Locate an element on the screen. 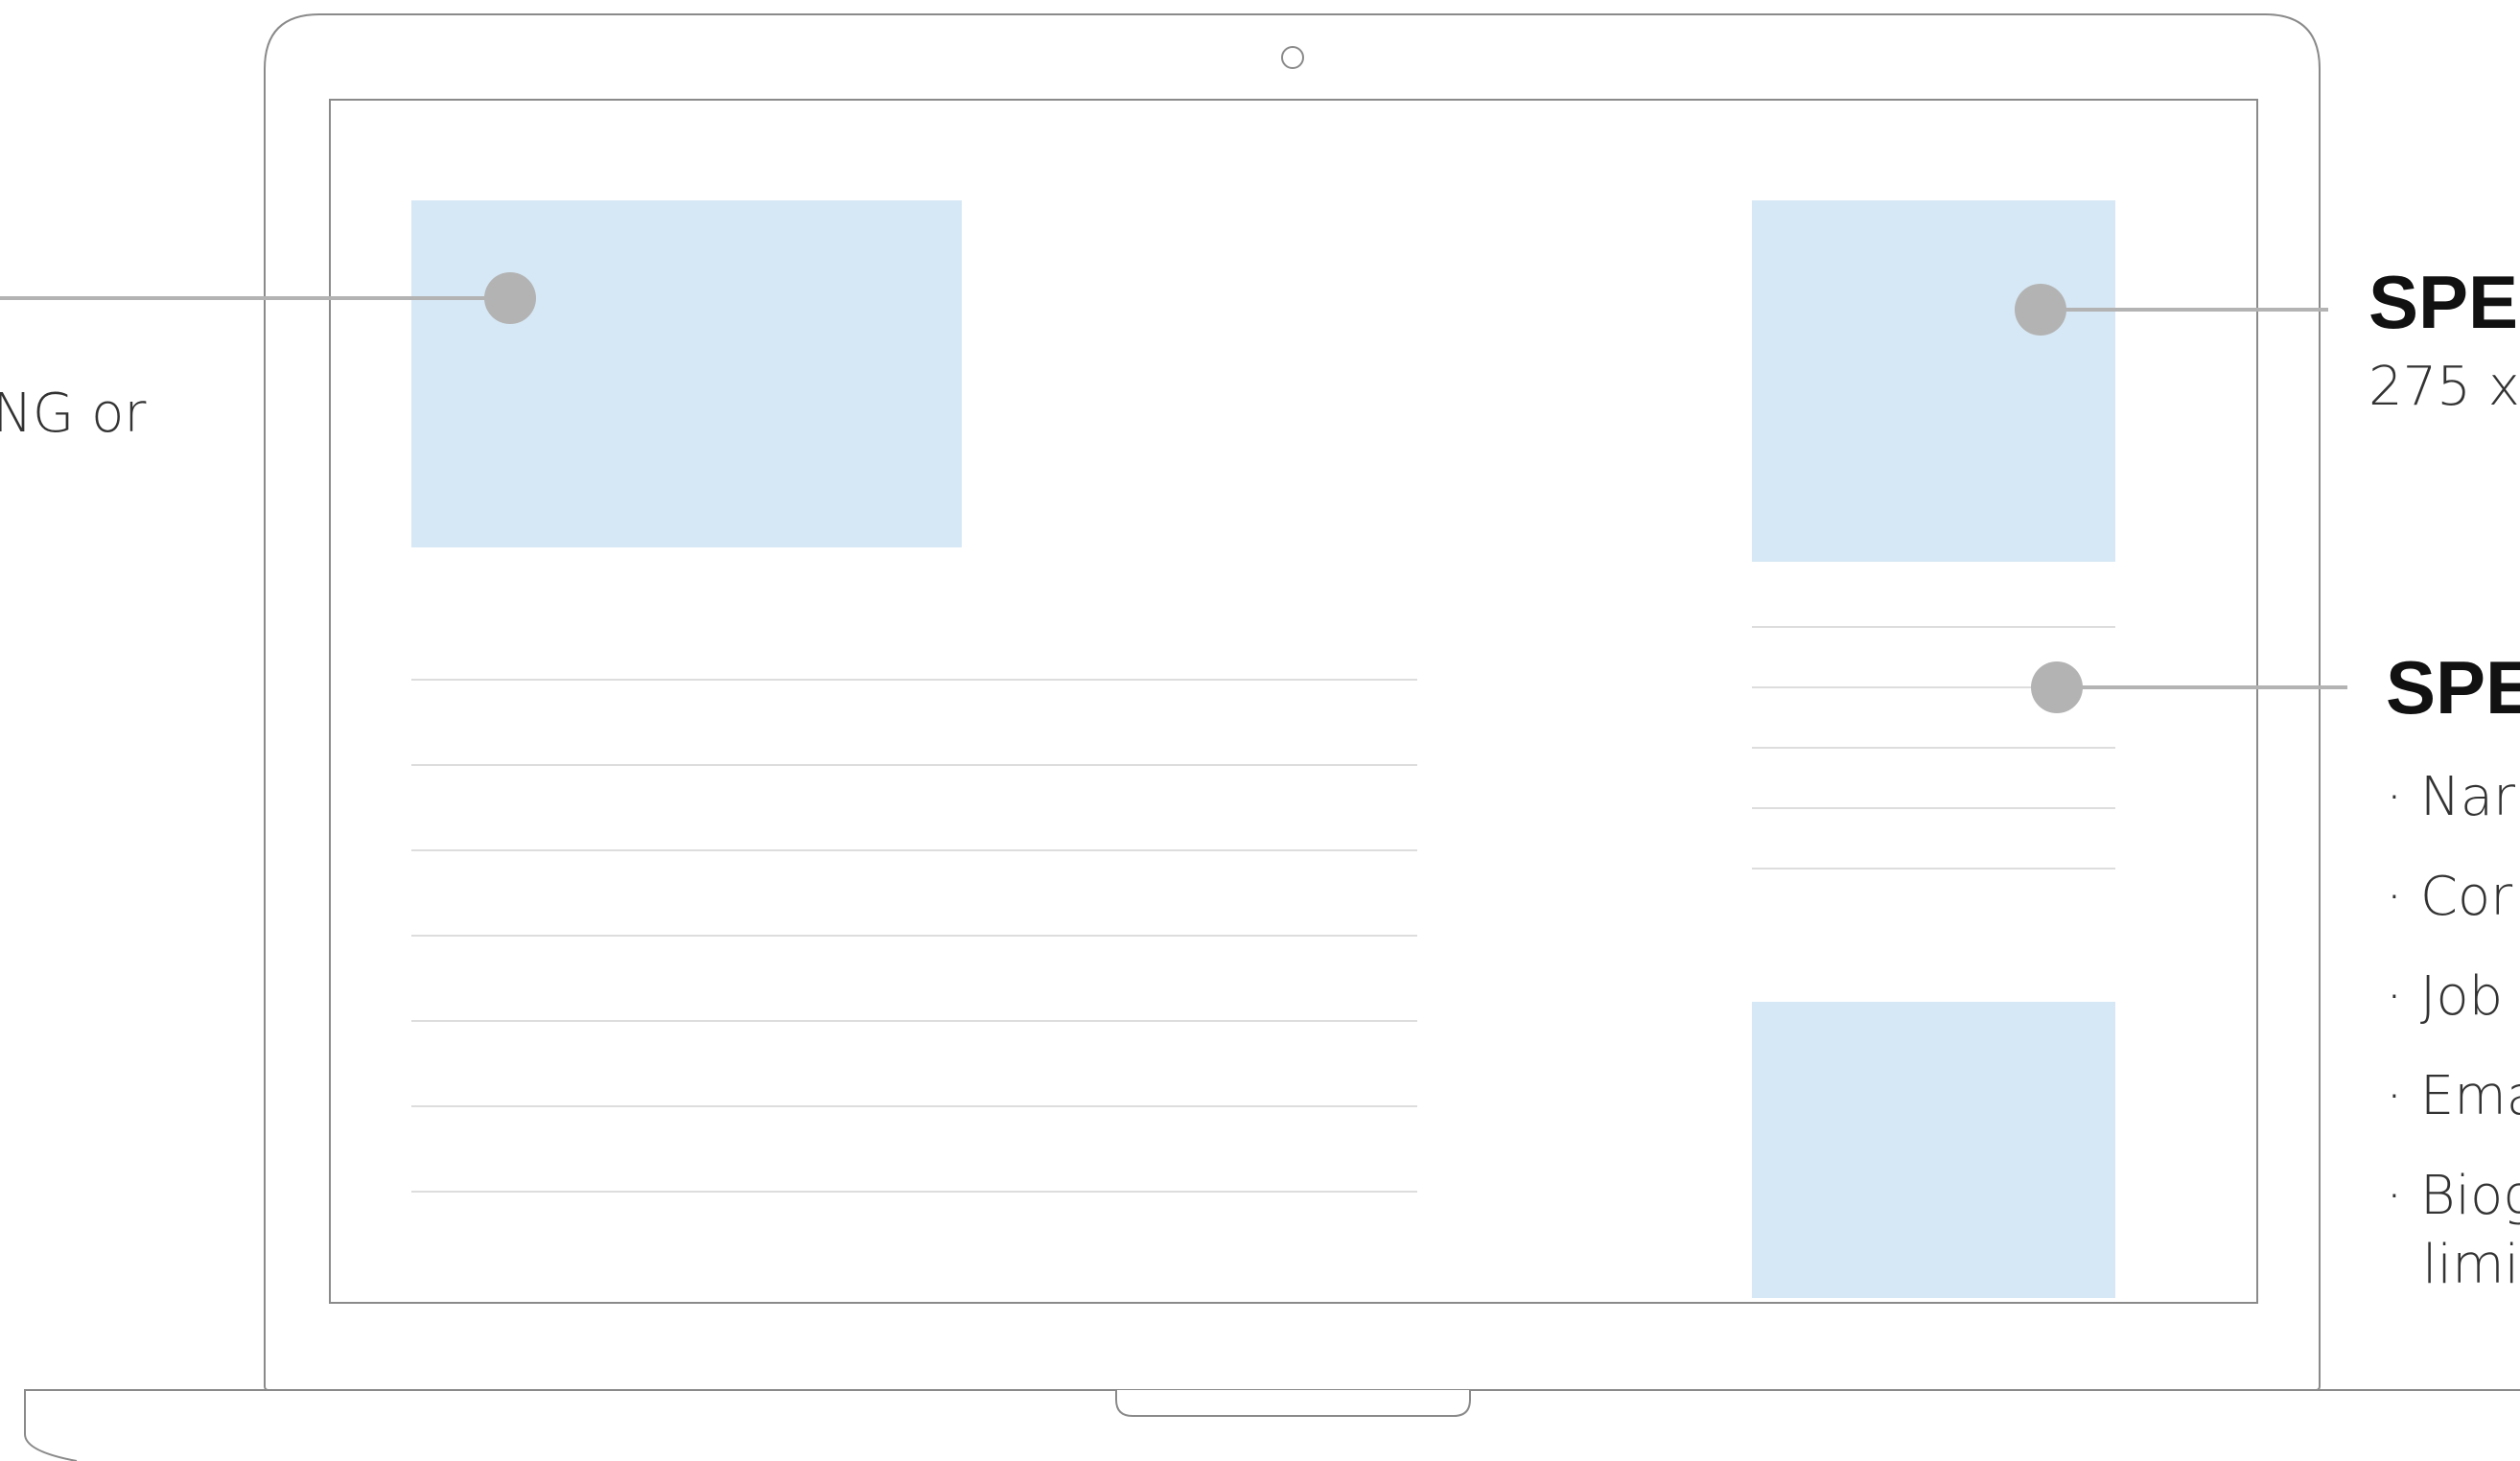 Image resolution: width=2520 pixels, height=1461 pixels. speaker-photo-placeholder is located at coordinates (1933, 381).